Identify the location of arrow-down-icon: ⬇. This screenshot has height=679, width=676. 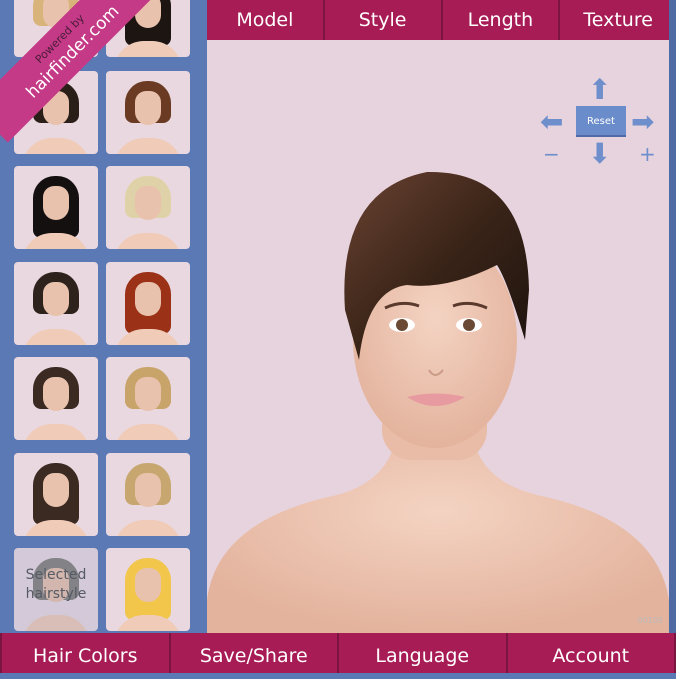
(599, 154).